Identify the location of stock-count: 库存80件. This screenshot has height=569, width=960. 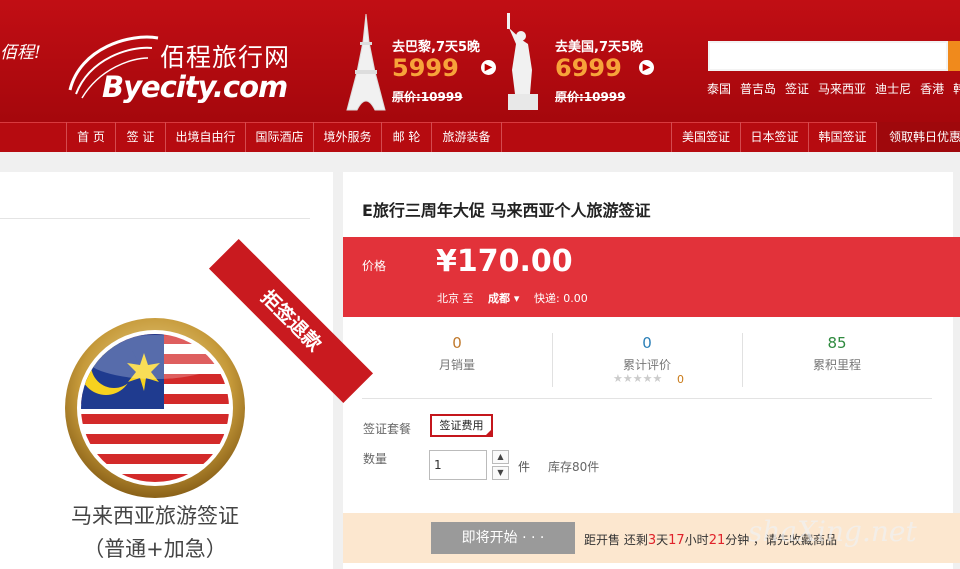
(574, 467).